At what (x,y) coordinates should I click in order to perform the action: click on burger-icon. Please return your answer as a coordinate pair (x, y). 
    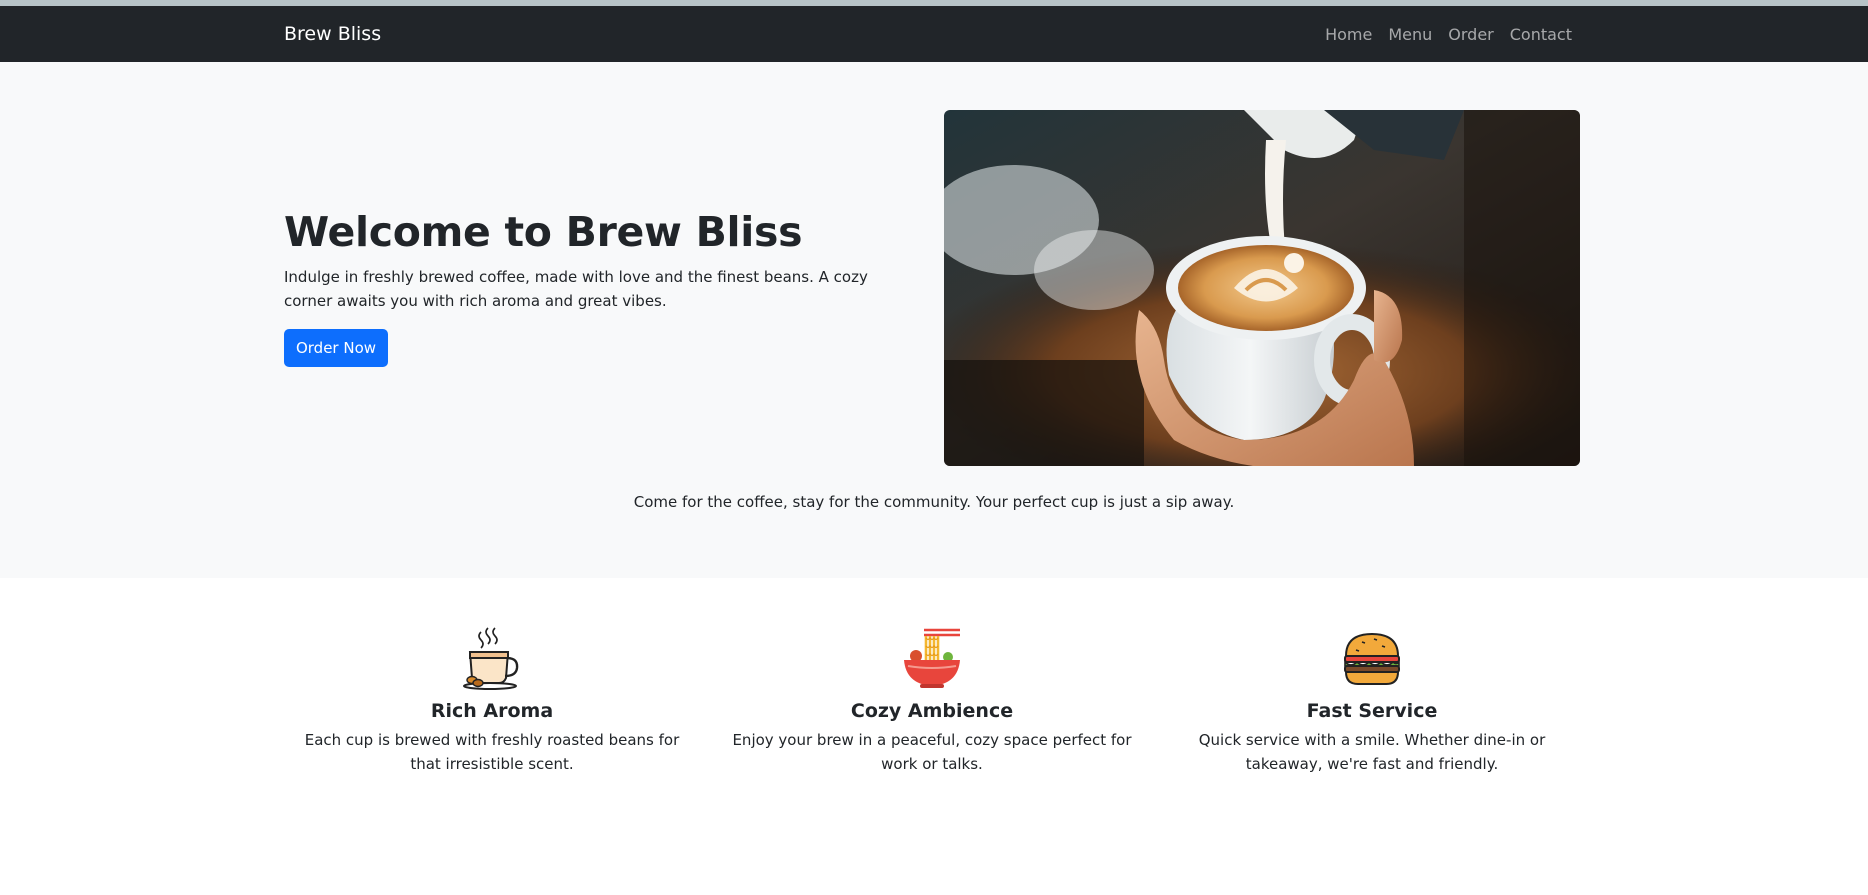
    Looking at the image, I should click on (1372, 658).